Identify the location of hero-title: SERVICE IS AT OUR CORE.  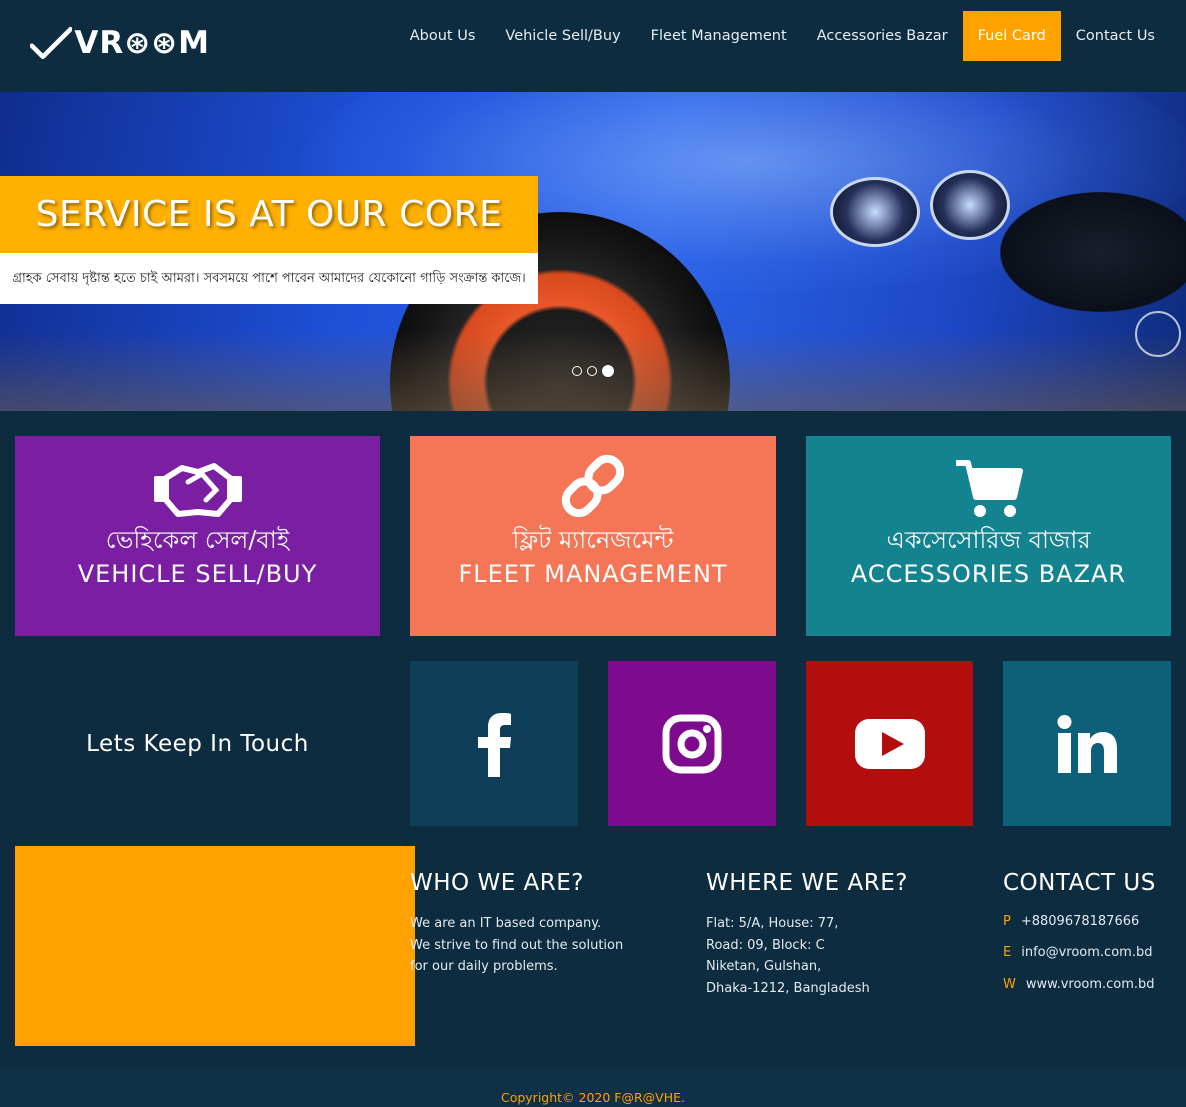
(269, 214).